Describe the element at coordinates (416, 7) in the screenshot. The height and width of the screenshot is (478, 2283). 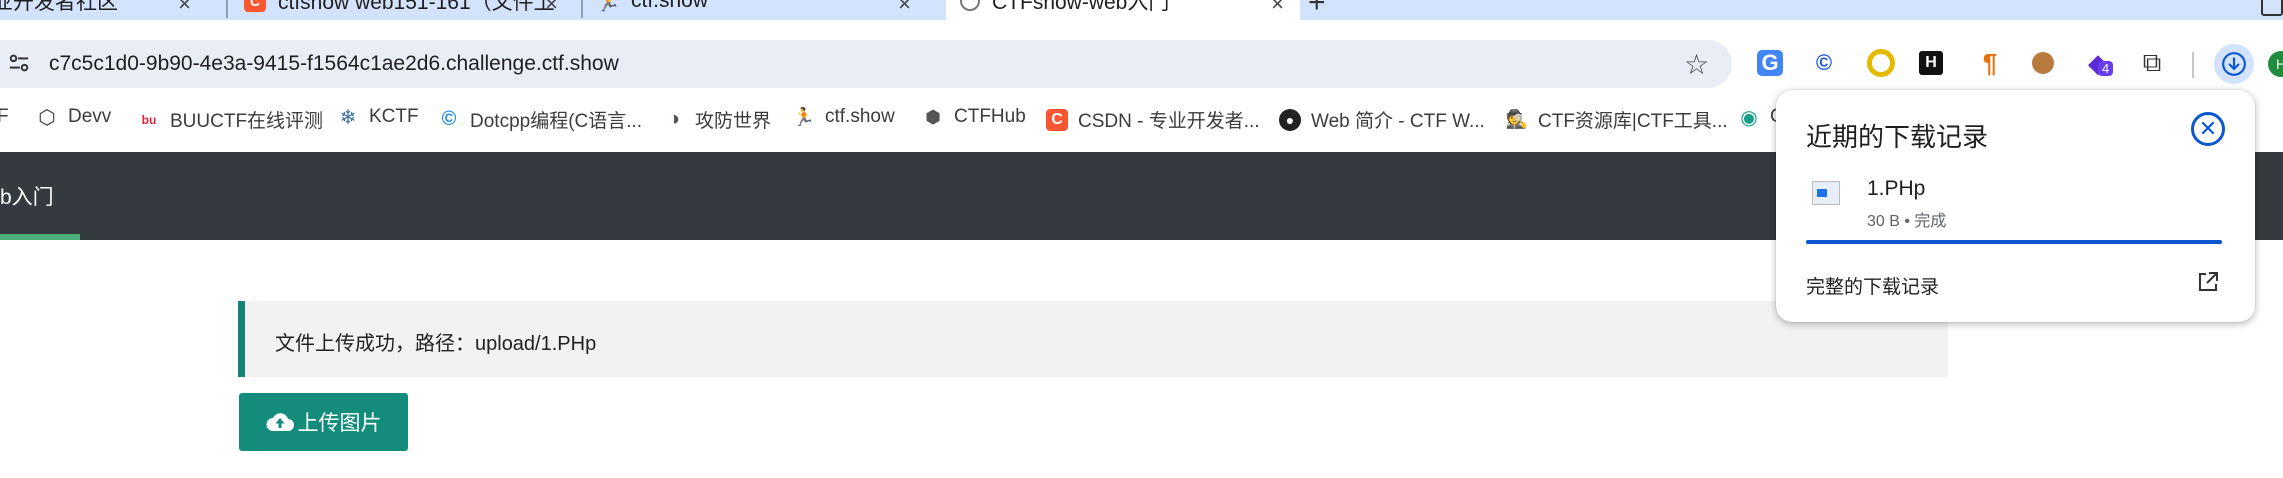
I see `tab-title: ctfshow web151-161（文件上` at that location.